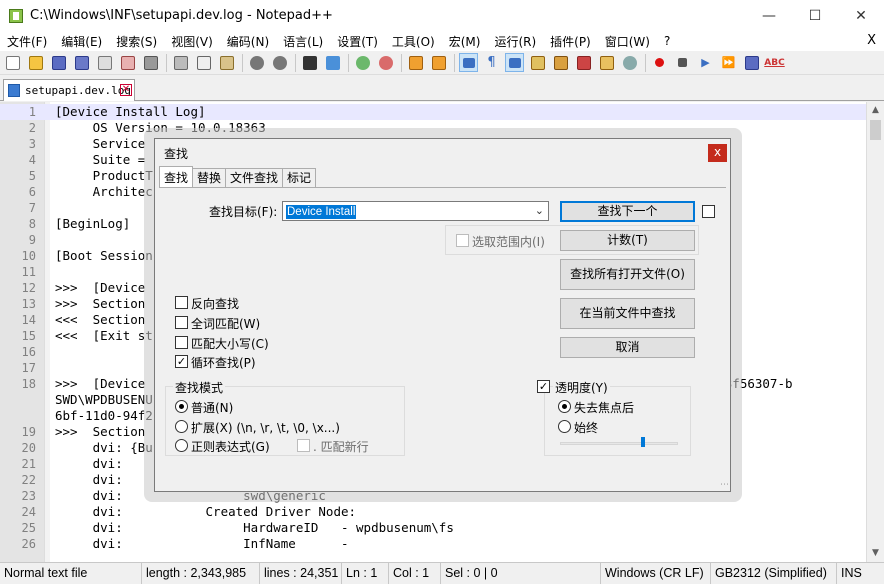 This screenshot has width=884, height=584. What do you see at coordinates (81, 62) in the screenshot?
I see `save-all-icon` at bounding box center [81, 62].